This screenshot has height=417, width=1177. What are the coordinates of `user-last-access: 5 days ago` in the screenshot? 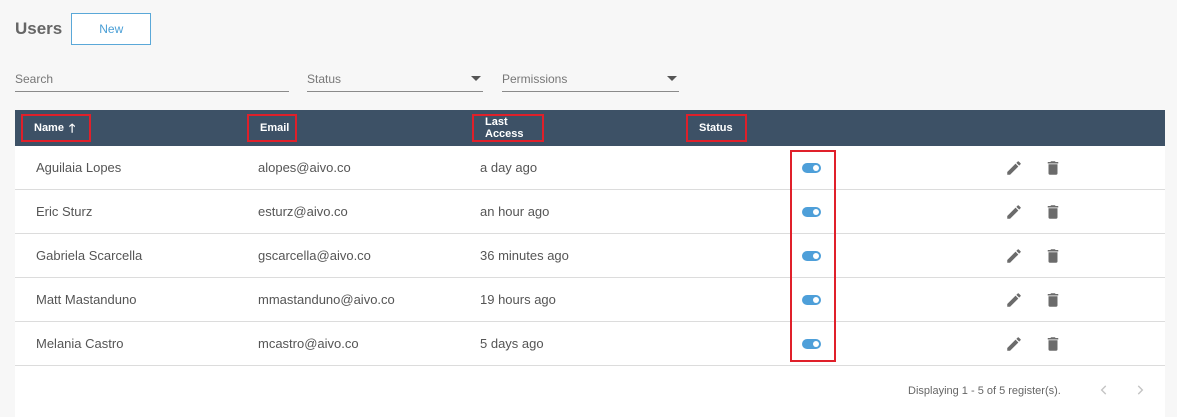 It's located at (512, 343).